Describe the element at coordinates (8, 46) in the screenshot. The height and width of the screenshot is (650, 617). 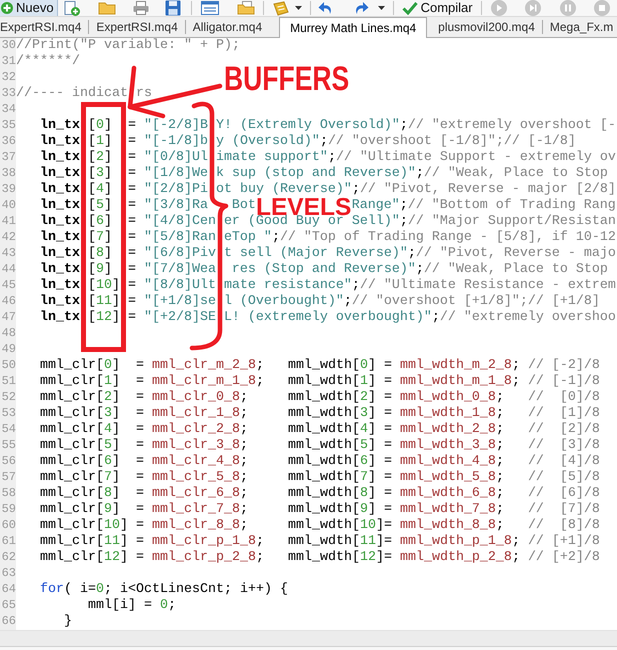
I see `line-number: 30` at that location.